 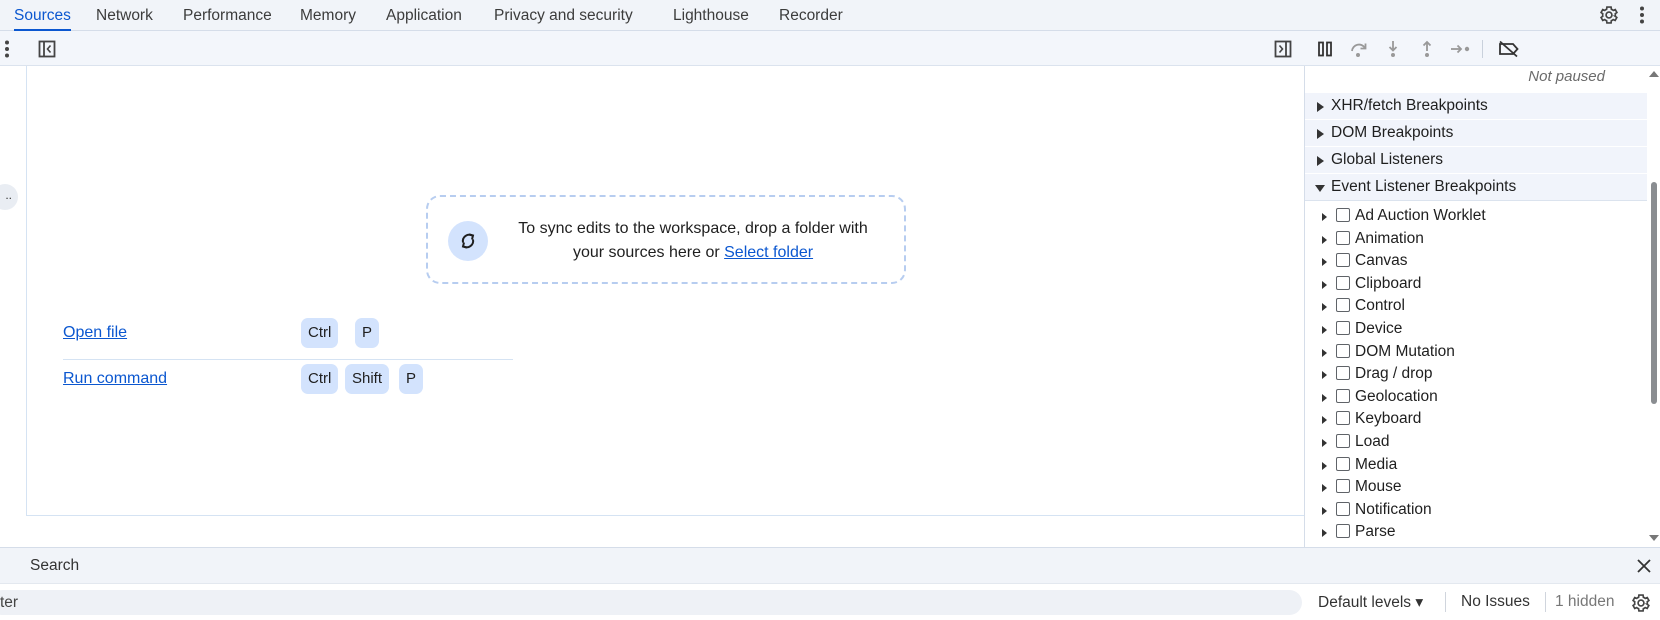 What do you see at coordinates (124, 15) in the screenshot?
I see `tab-network: Network` at bounding box center [124, 15].